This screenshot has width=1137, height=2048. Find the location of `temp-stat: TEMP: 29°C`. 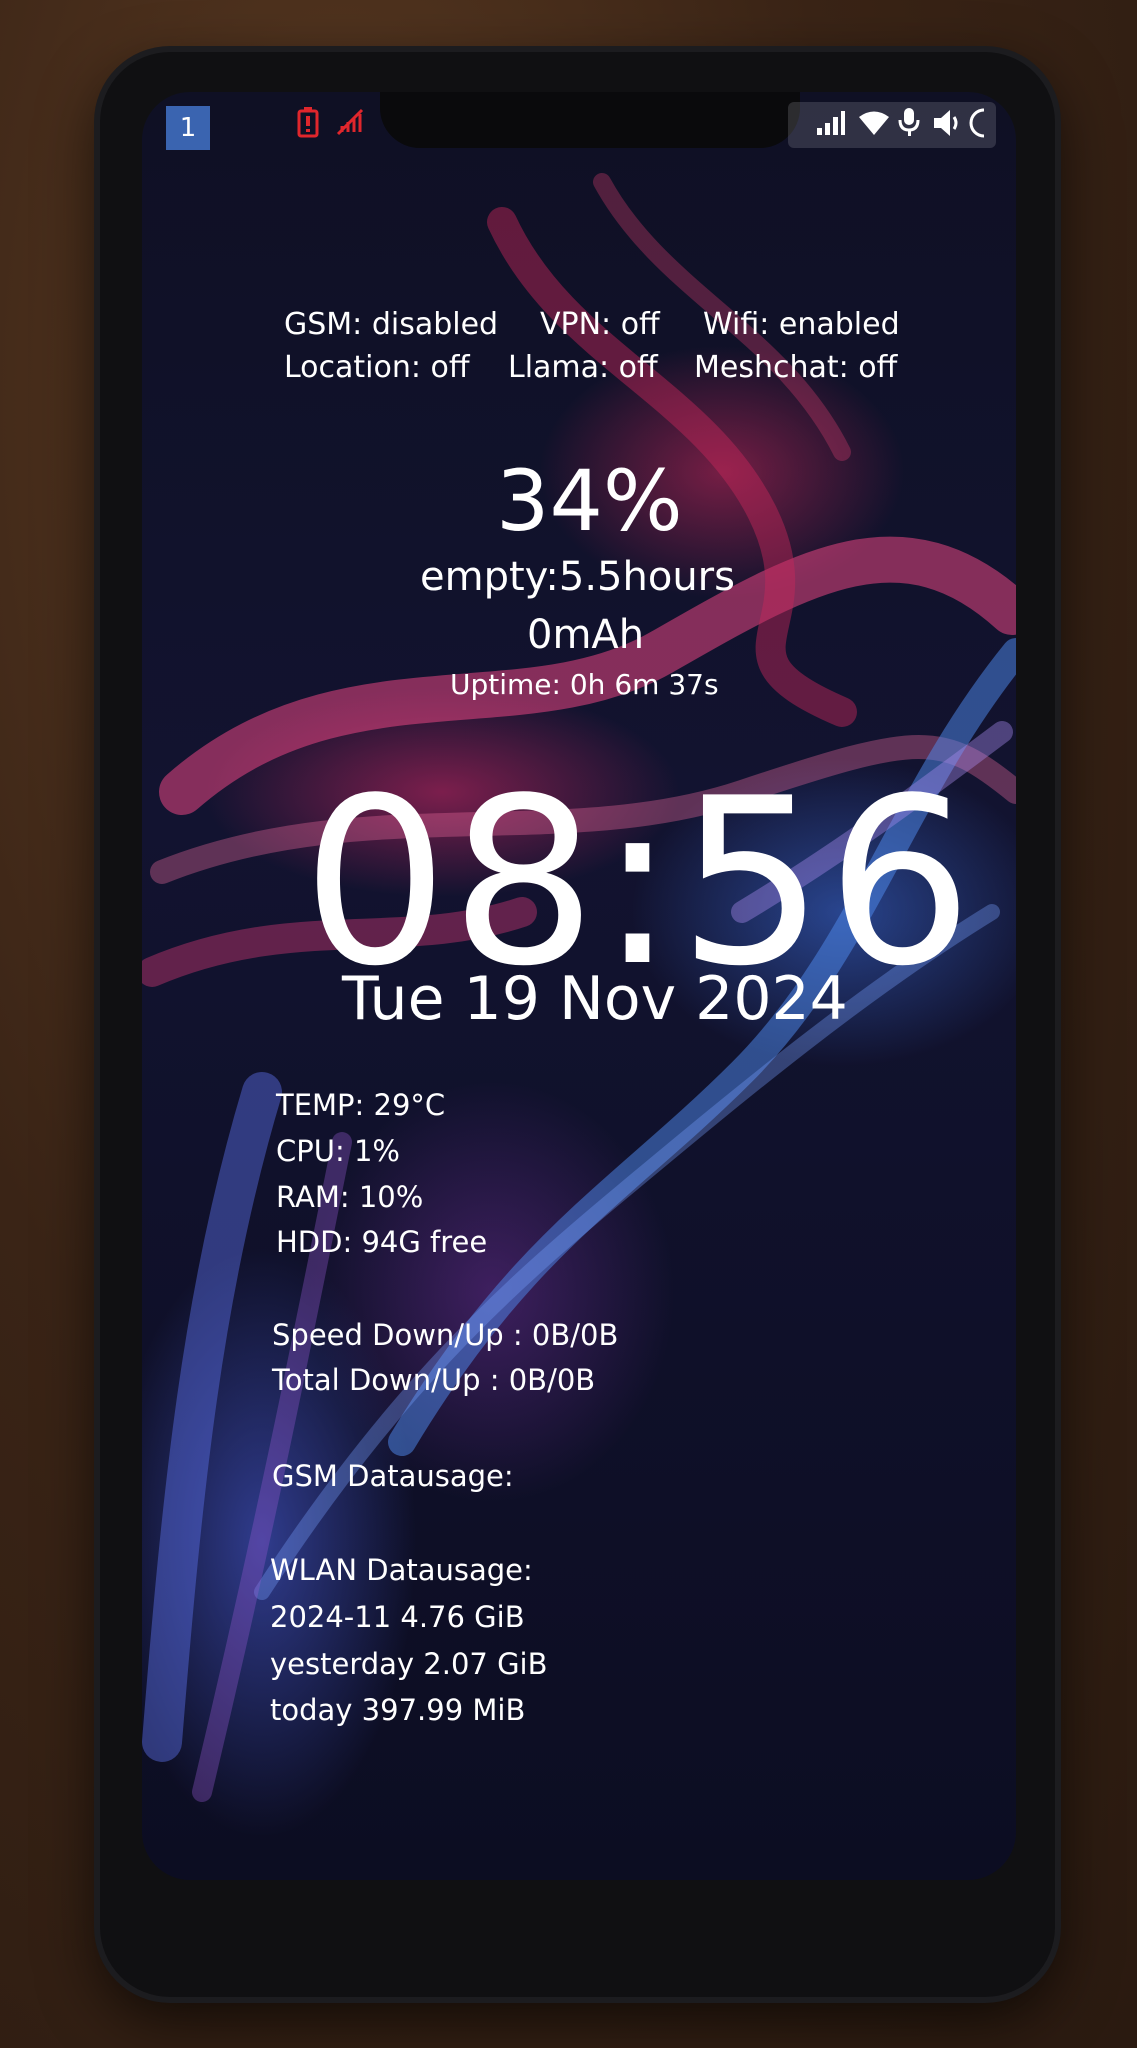

temp-stat: TEMP: 29°C is located at coordinates (361, 1105).